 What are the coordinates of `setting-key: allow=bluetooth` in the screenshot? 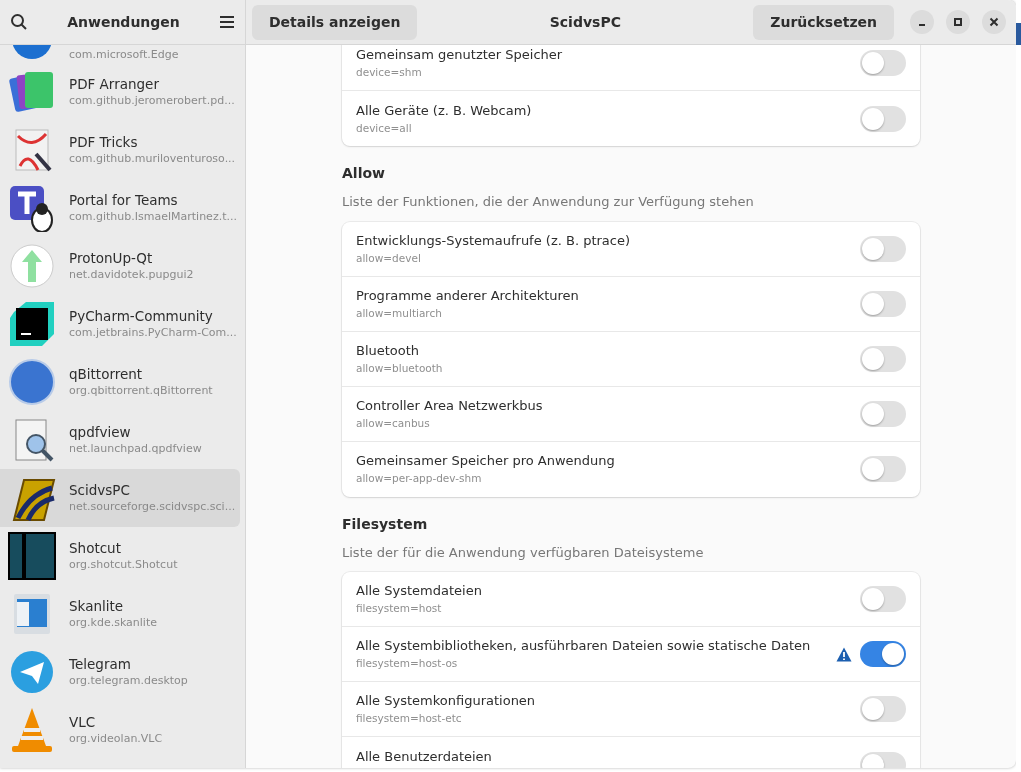 It's located at (608, 367).